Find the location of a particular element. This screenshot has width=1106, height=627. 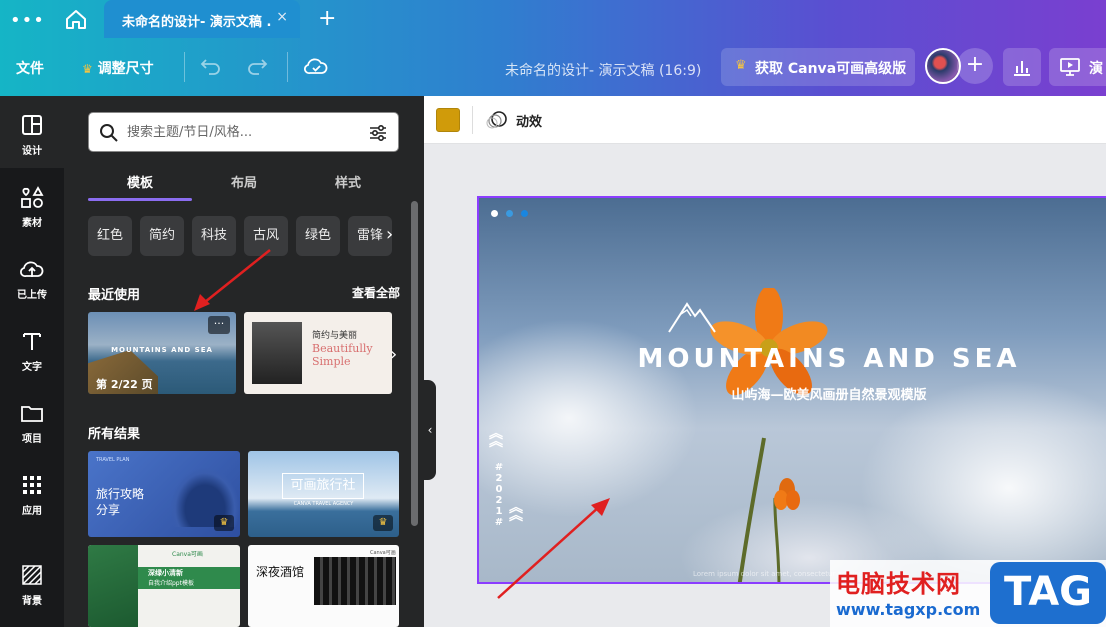

template-search is located at coordinates (243, 132).